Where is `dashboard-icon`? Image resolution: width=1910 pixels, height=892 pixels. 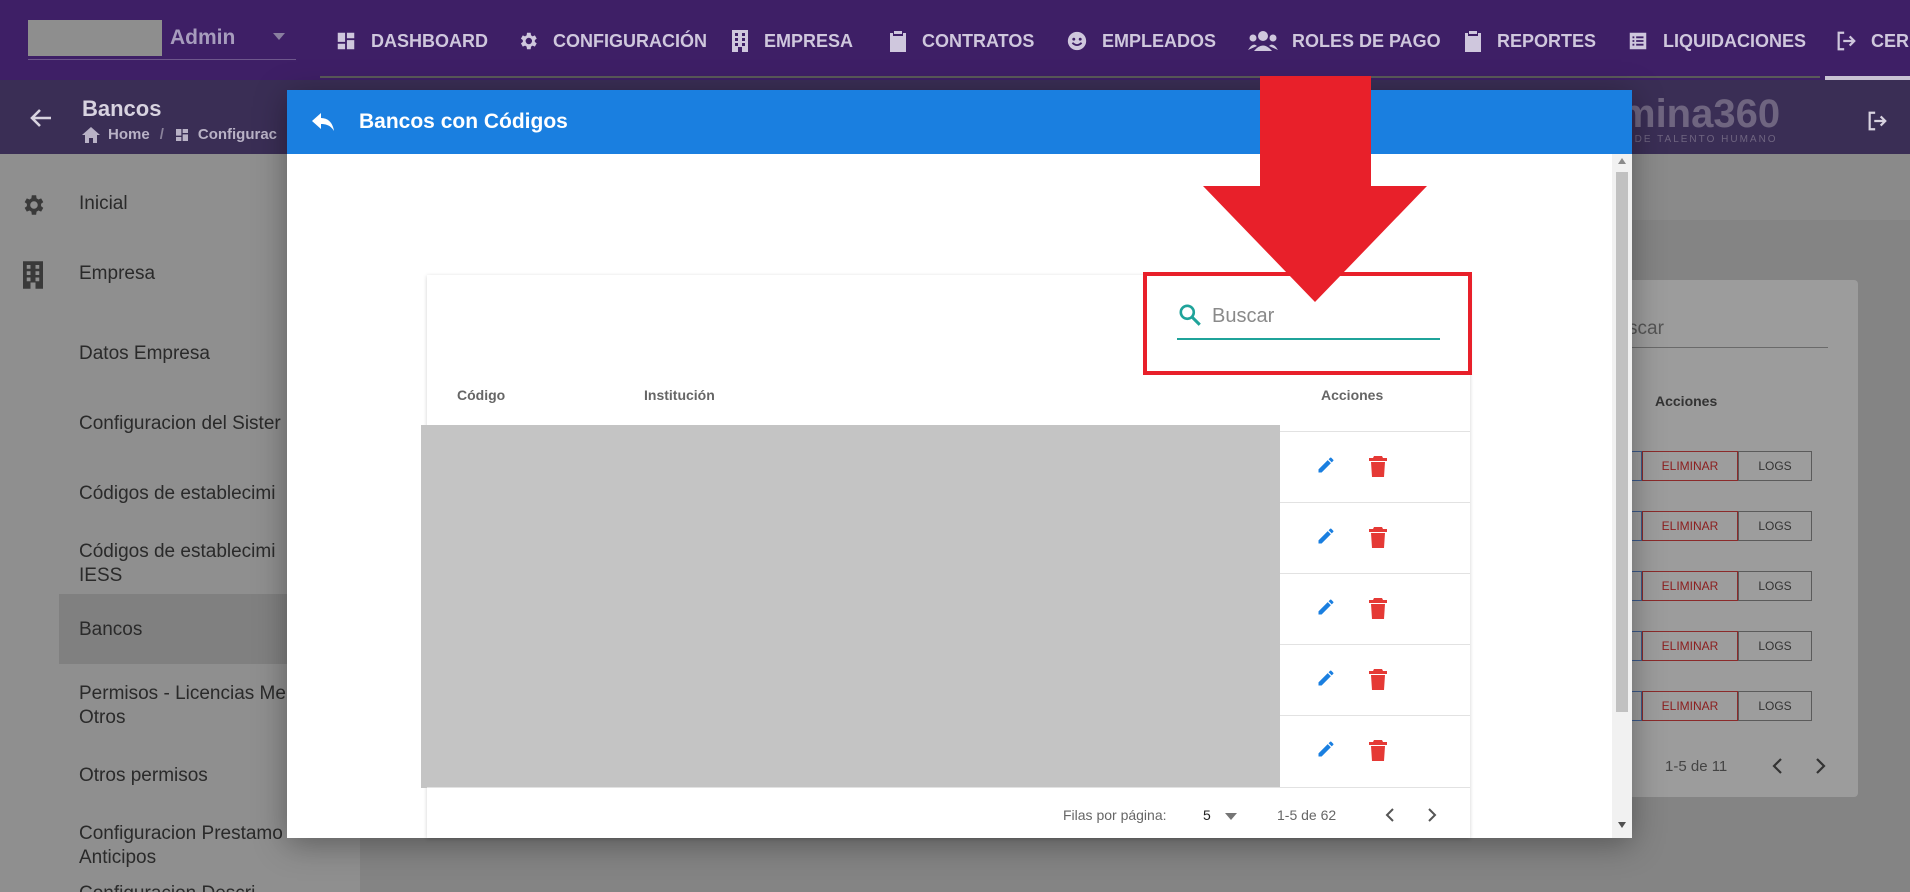 dashboard-icon is located at coordinates (181, 134).